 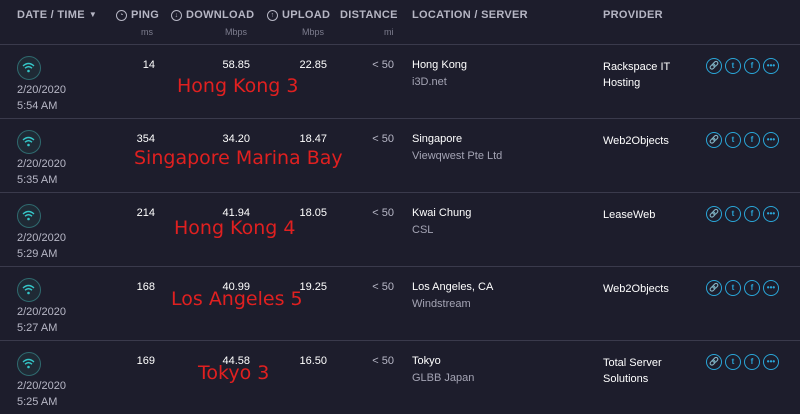 I want to click on row-server: GLBB Japan, so click(x=443, y=378).